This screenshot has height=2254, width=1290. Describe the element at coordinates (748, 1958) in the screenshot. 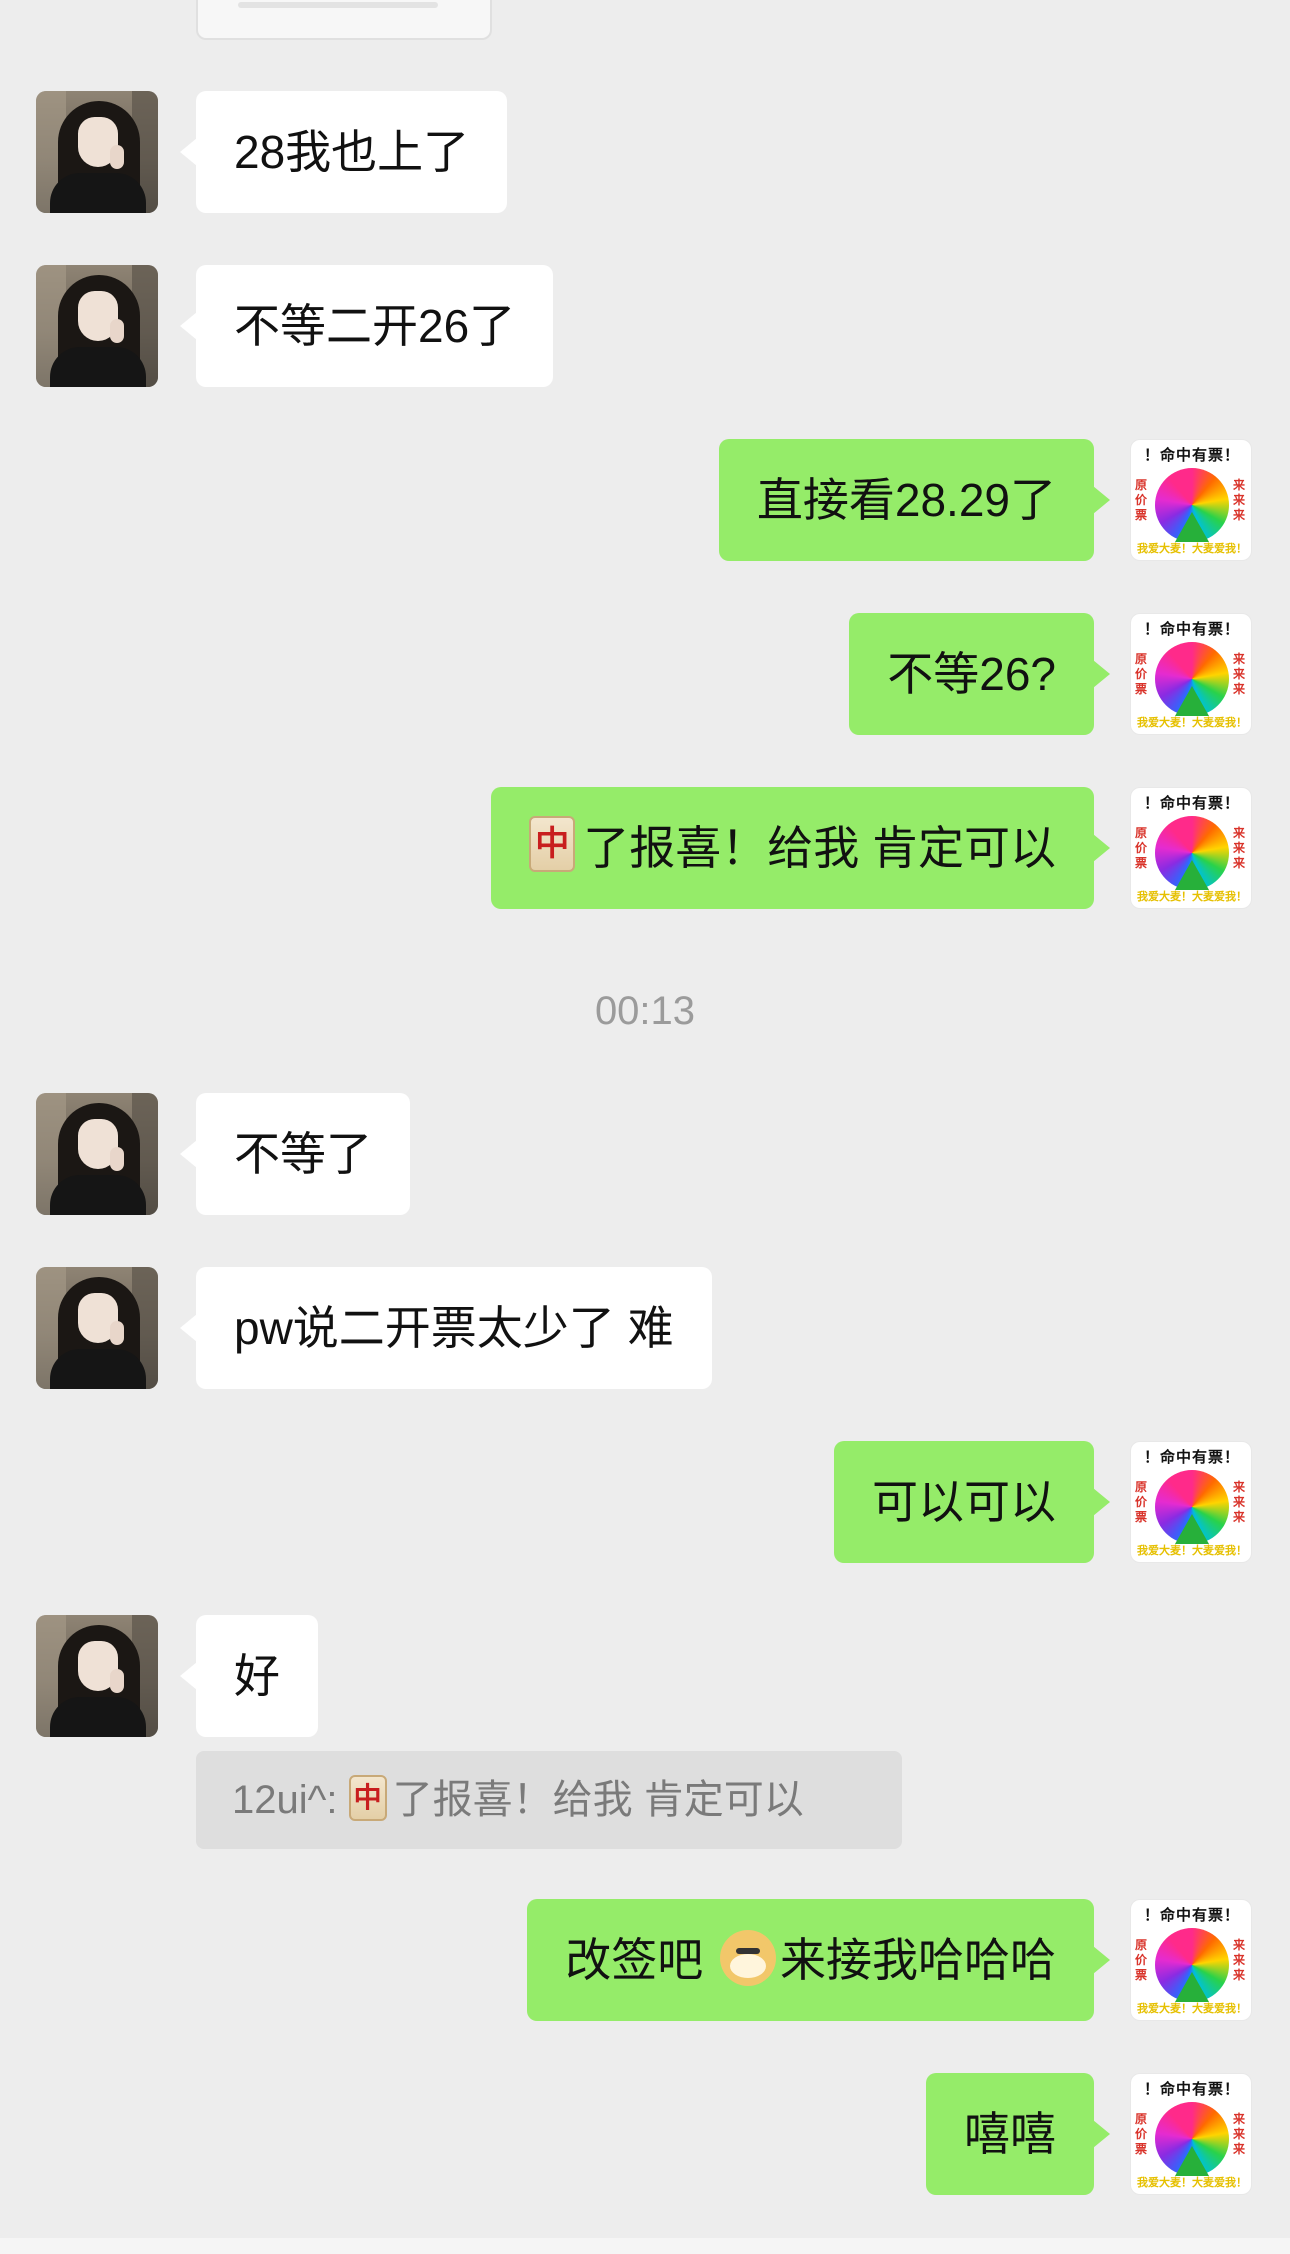

I see `doge-icon` at that location.